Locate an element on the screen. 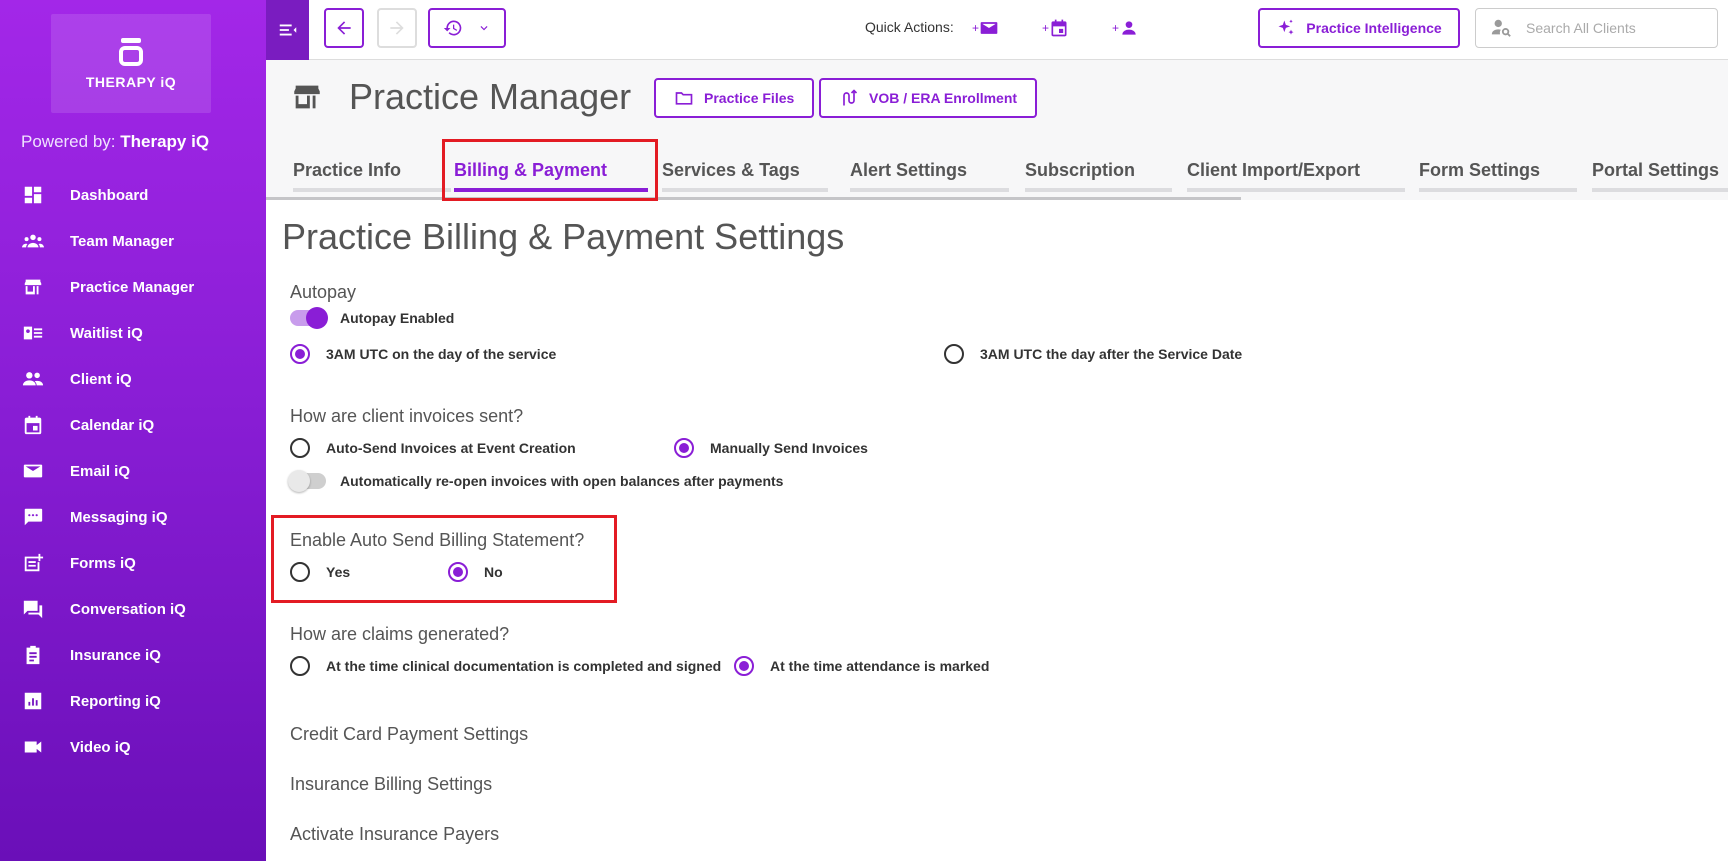 The width and height of the screenshot is (1728, 861). quick-add-client-button: + is located at coordinates (1128, 28).